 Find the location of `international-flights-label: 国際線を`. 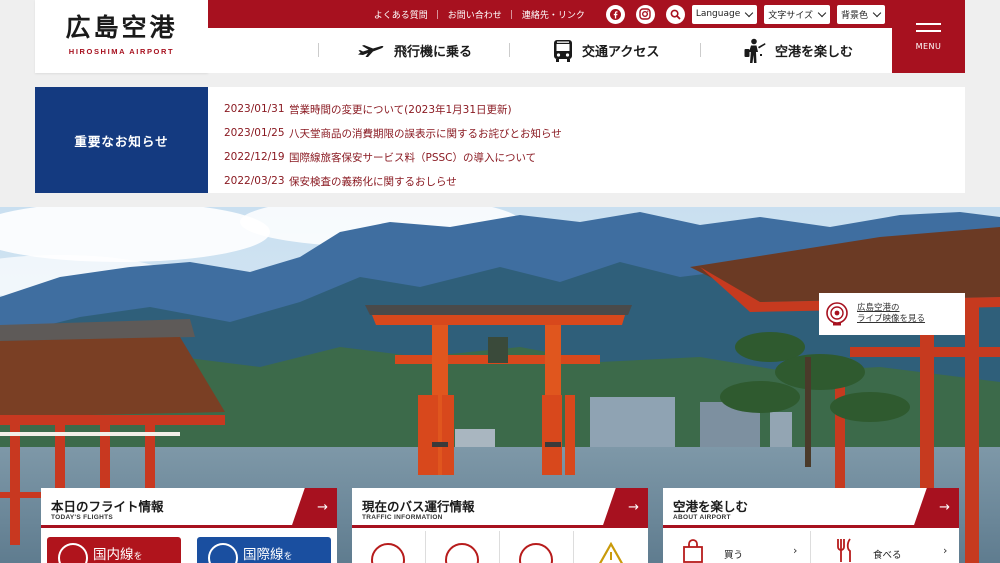

international-flights-label: 国際線を is located at coordinates (268, 553).